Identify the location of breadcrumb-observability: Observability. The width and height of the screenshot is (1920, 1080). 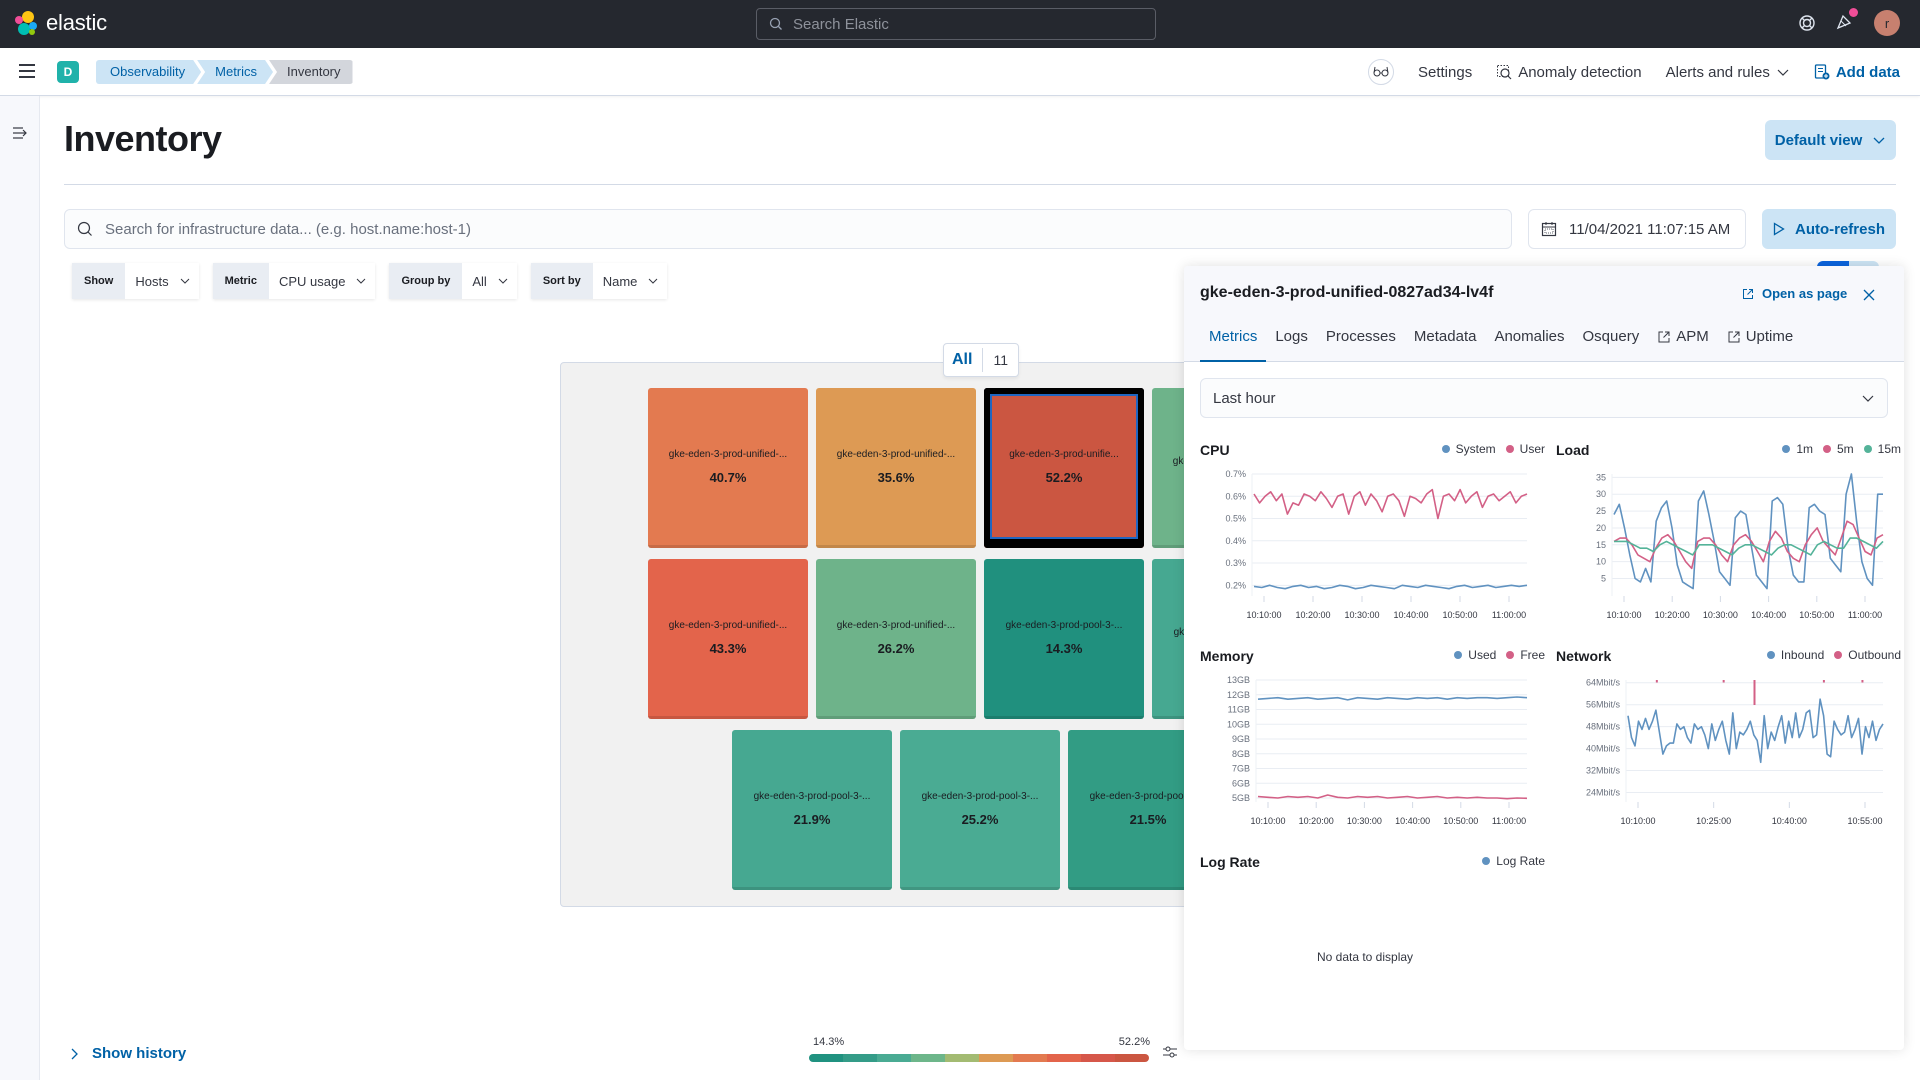
(148, 72).